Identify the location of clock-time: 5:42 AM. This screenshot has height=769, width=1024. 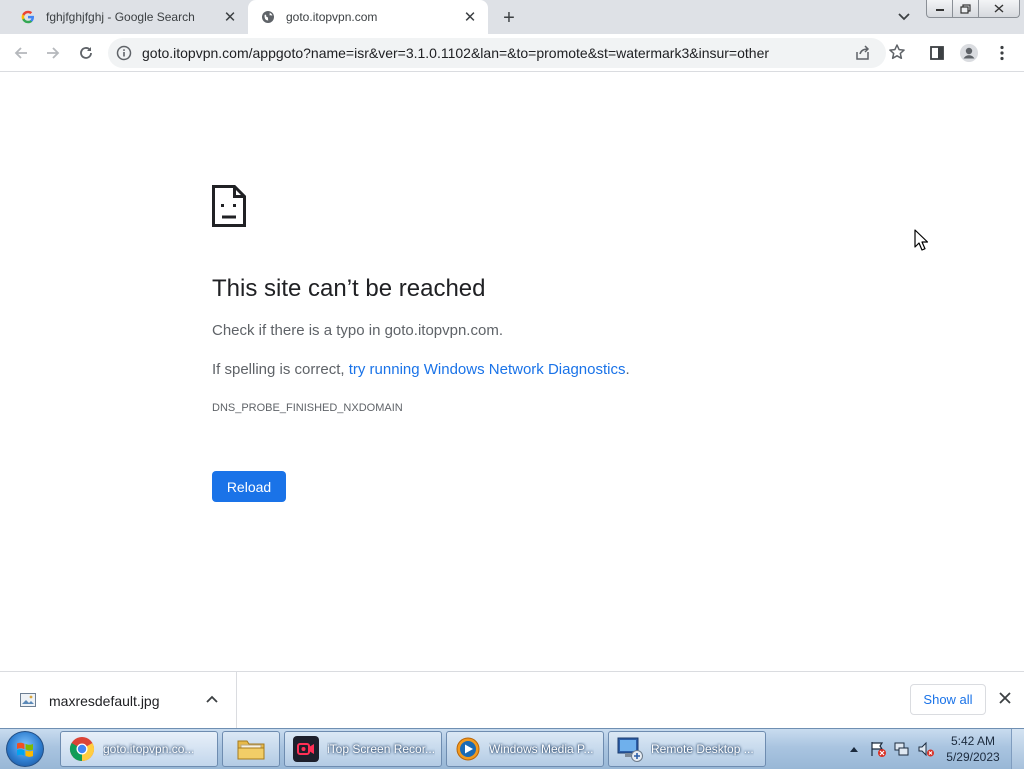
(973, 741).